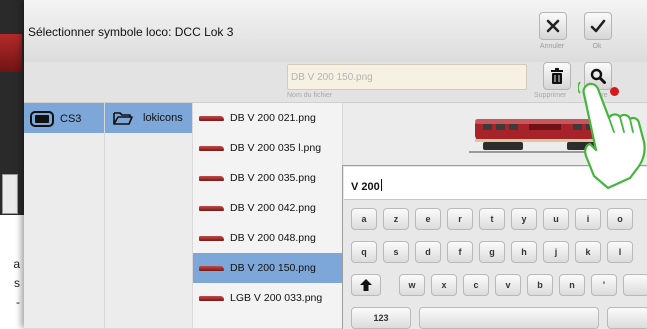  Describe the element at coordinates (381, 185) in the screenshot. I see `text-cursor` at that location.